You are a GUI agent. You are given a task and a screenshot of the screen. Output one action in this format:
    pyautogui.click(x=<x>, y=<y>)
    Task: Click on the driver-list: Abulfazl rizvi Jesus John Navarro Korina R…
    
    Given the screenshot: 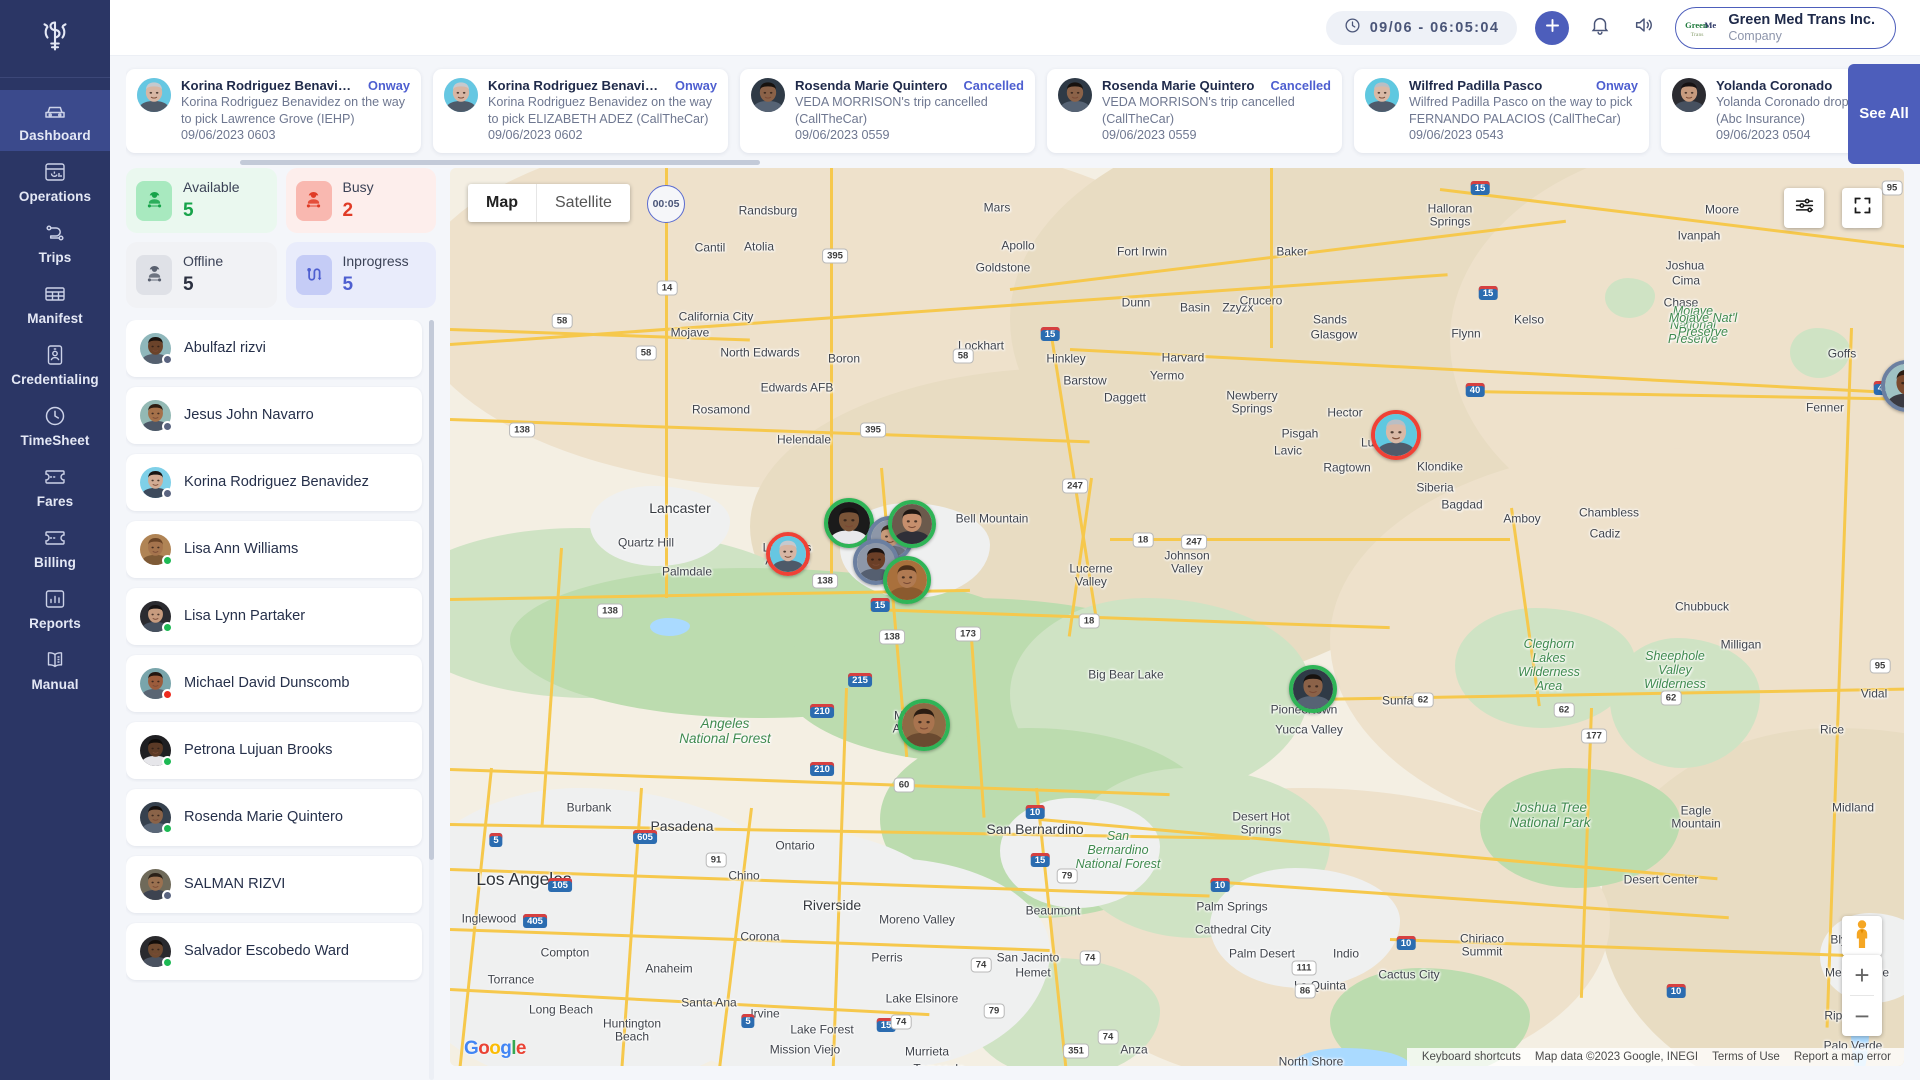 What is the action you would take?
    pyautogui.click(x=281, y=699)
    